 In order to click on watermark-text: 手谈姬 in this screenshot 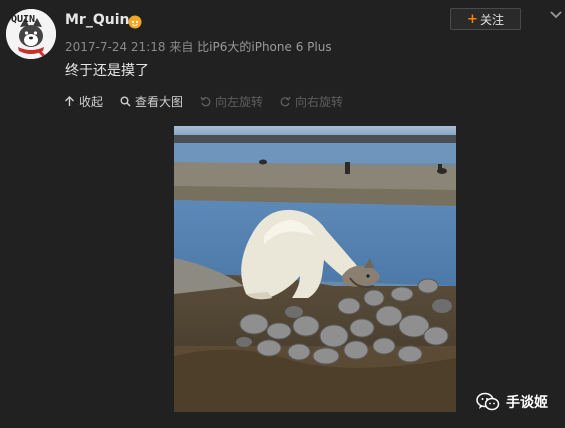, I will do `click(527, 403)`.